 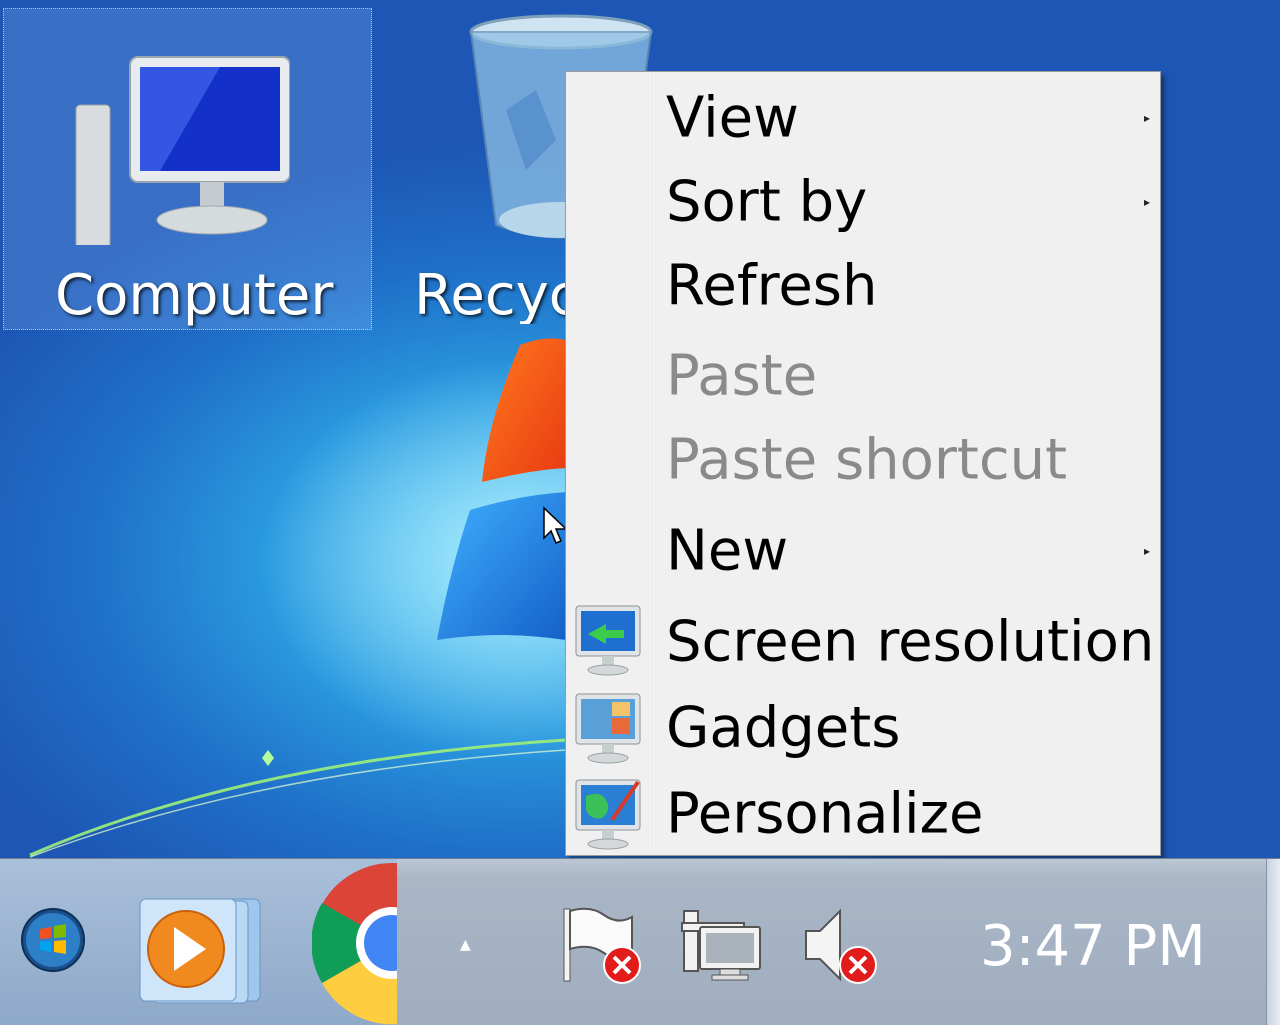 I want to click on menu-item-label: Gadgets, so click(x=783, y=728).